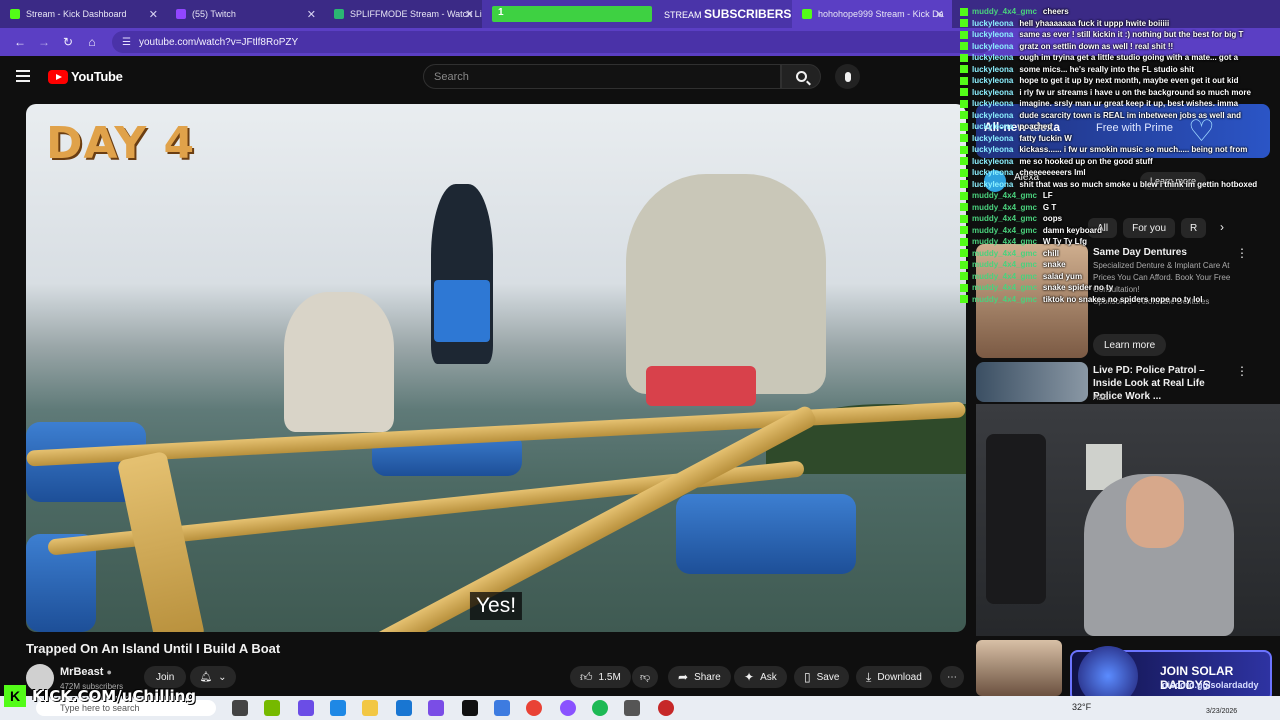 This screenshot has width=1280, height=720. What do you see at coordinates (1081, 707) in the screenshot?
I see `weather-temp: 32°F` at bounding box center [1081, 707].